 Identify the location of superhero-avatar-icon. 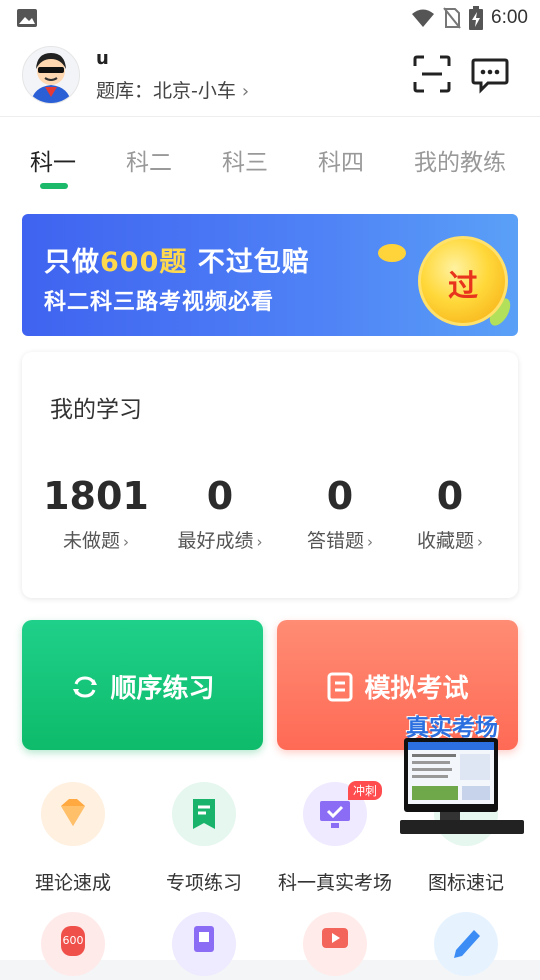
(51, 75).